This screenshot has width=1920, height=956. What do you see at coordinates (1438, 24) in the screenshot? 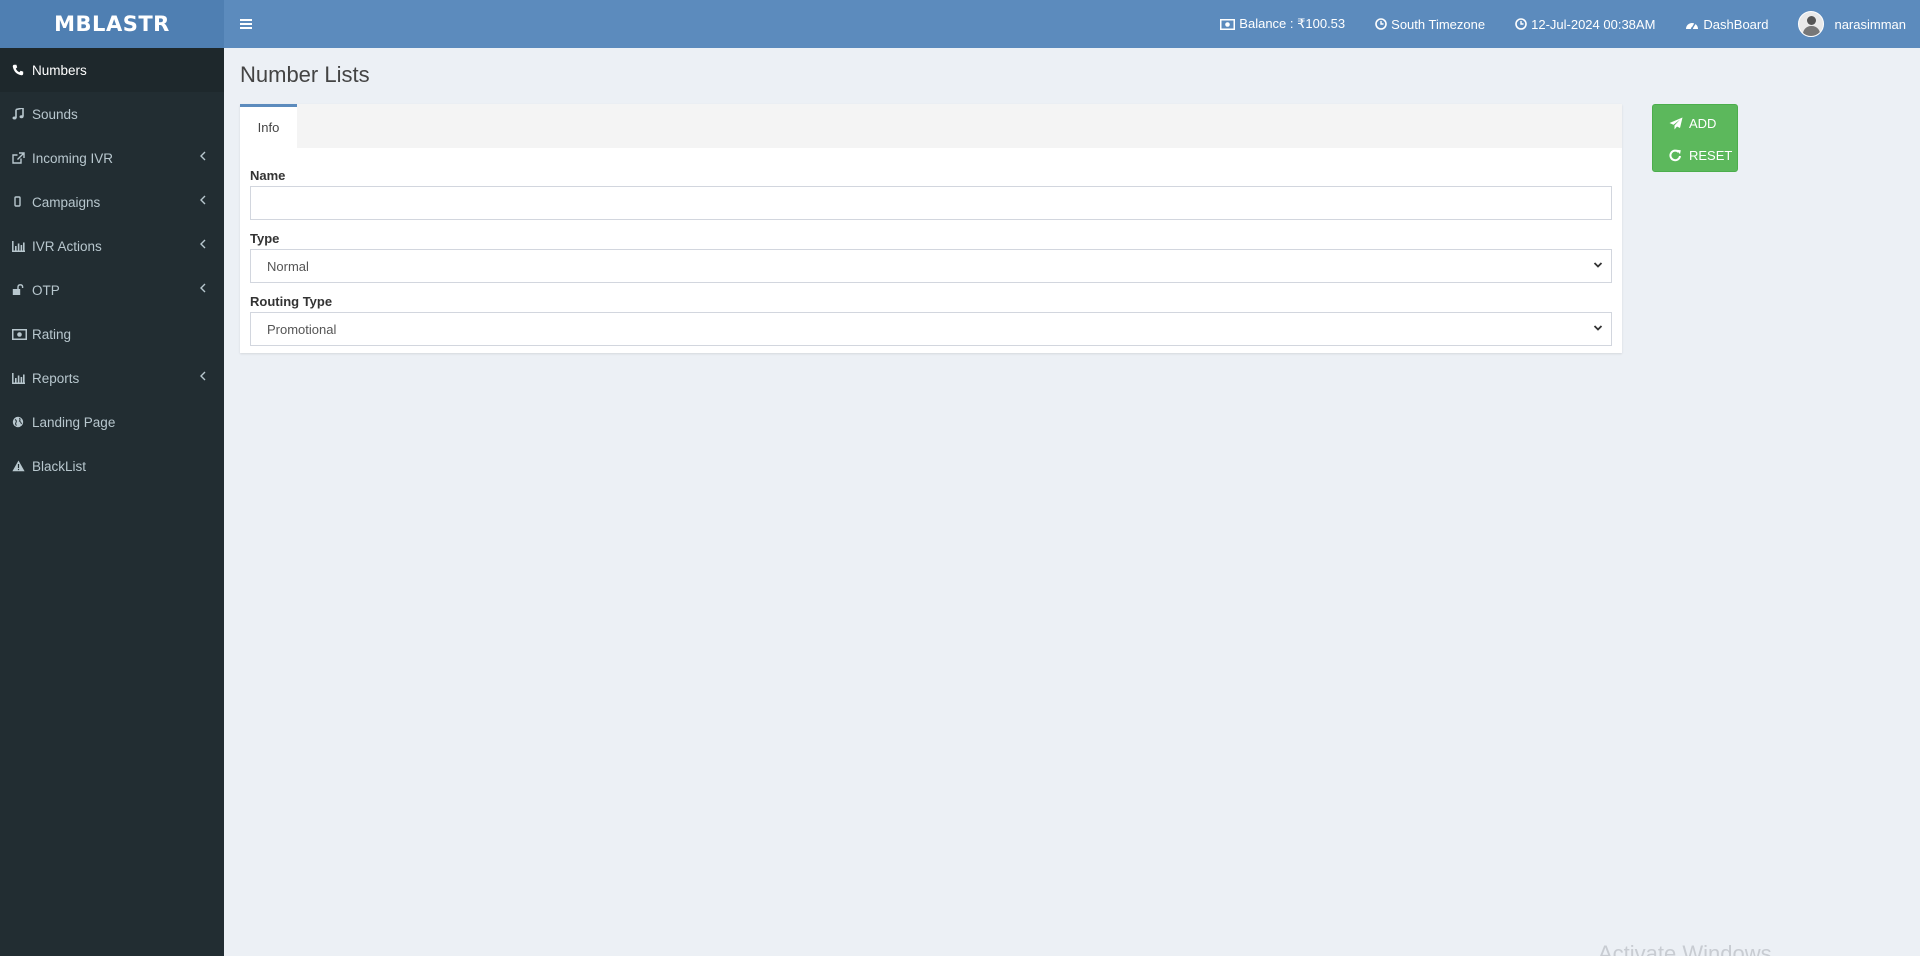
I see `timezone-text: South Timezone` at bounding box center [1438, 24].